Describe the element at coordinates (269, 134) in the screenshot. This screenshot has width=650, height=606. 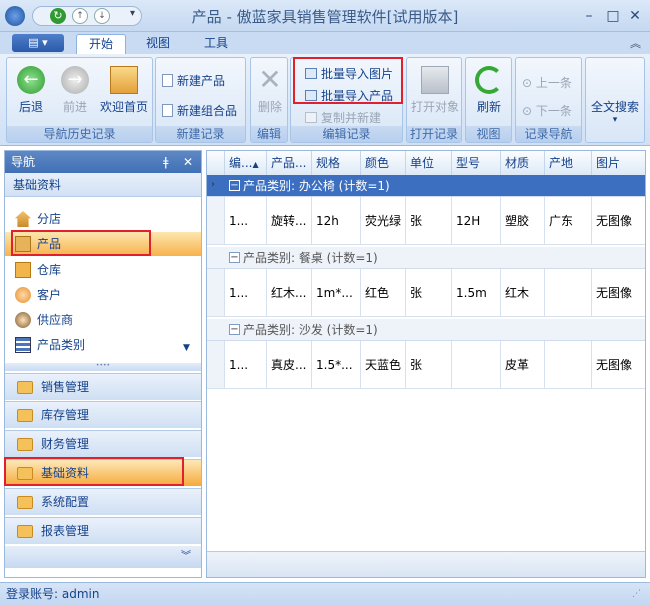
I see `group-label: 编辑` at that location.